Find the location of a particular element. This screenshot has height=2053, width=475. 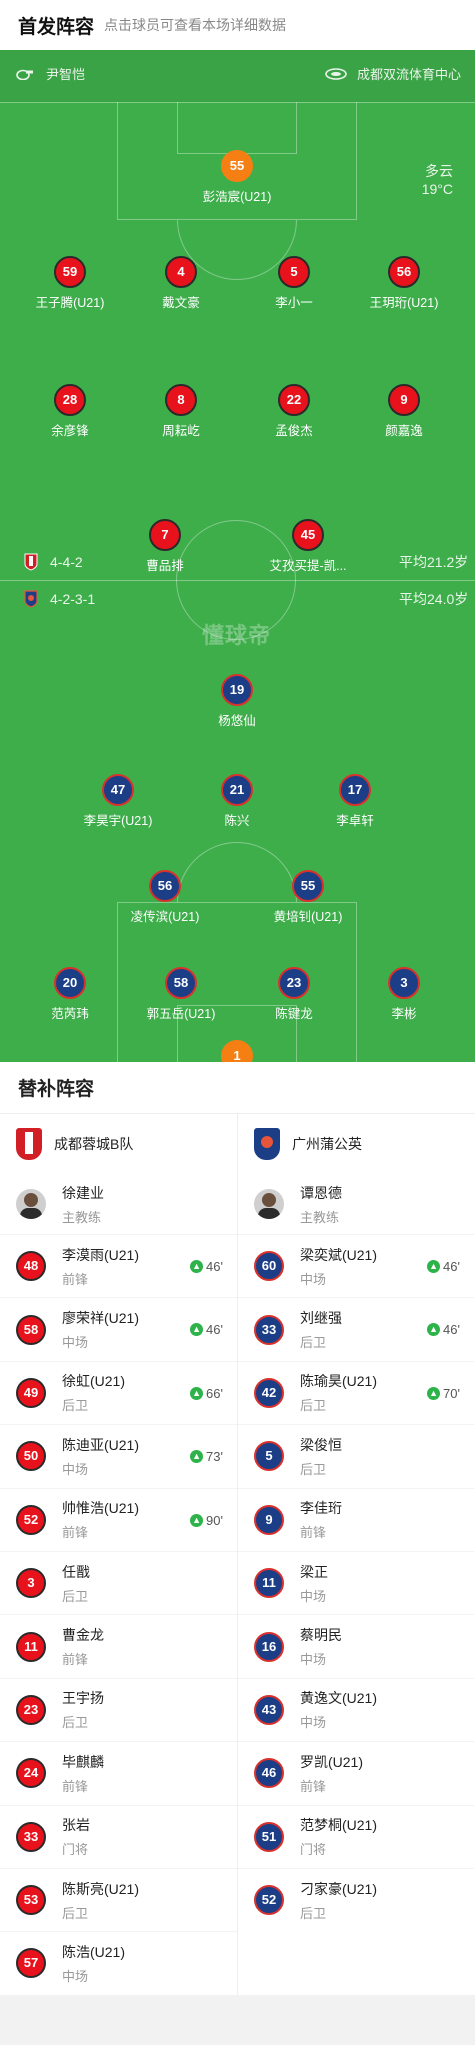

coach-name: 徐建业 is located at coordinates (83, 1192).